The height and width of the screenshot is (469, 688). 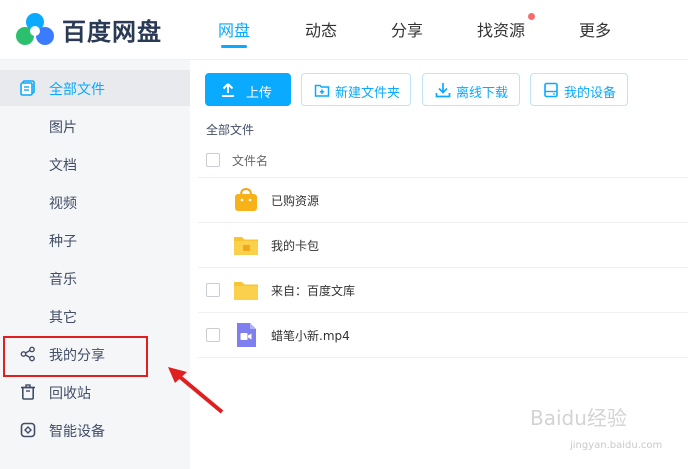 I want to click on breadcrumb: 全部文件, so click(x=230, y=129).